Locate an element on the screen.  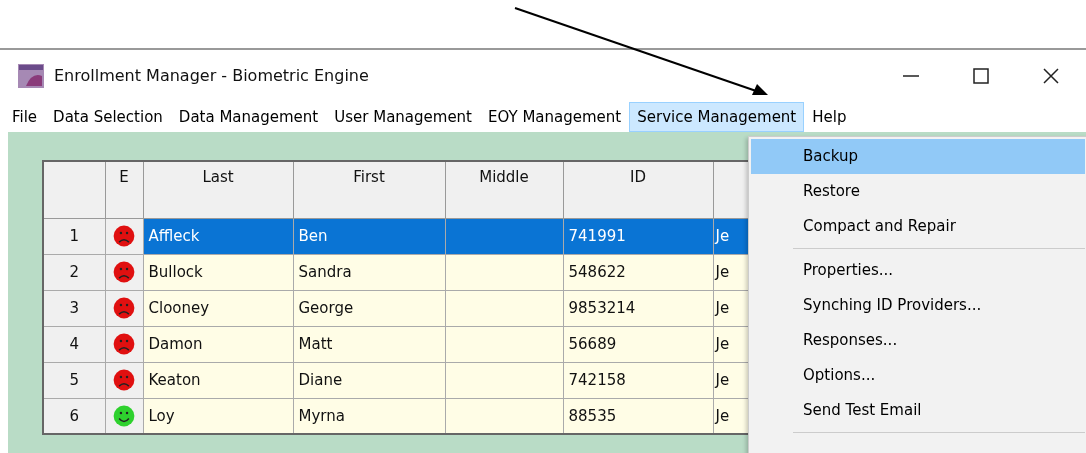
table-cell: Diane is located at coordinates (369, 380).